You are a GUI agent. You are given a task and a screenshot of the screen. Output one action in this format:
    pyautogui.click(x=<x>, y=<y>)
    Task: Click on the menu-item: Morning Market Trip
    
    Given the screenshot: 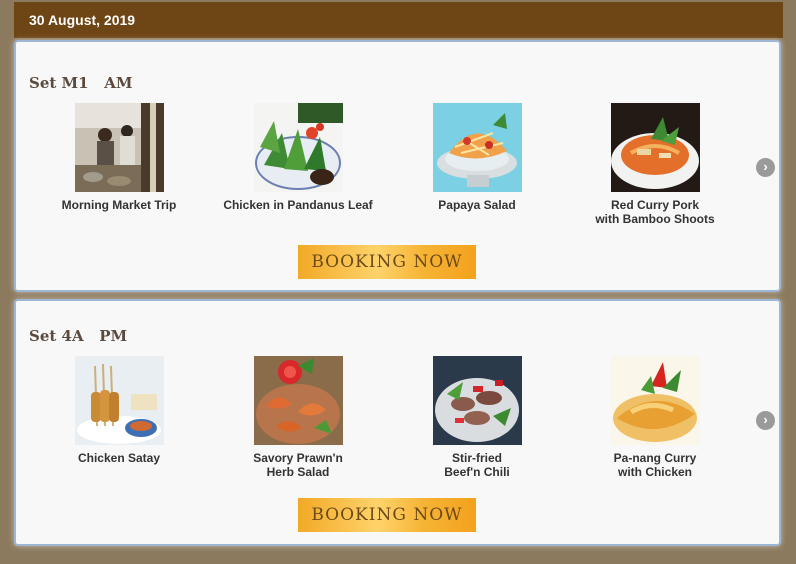 What is the action you would take?
    pyautogui.click(x=119, y=157)
    